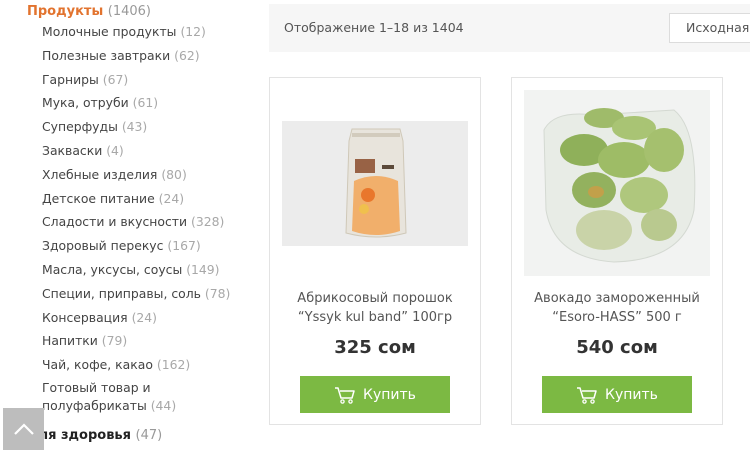 This screenshot has height=450, width=750. Describe the element at coordinates (173, 365) in the screenshot. I see `subcategory-count: (162)` at that location.